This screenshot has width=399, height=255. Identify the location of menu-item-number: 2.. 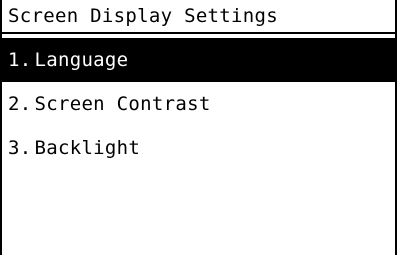
(20, 104).